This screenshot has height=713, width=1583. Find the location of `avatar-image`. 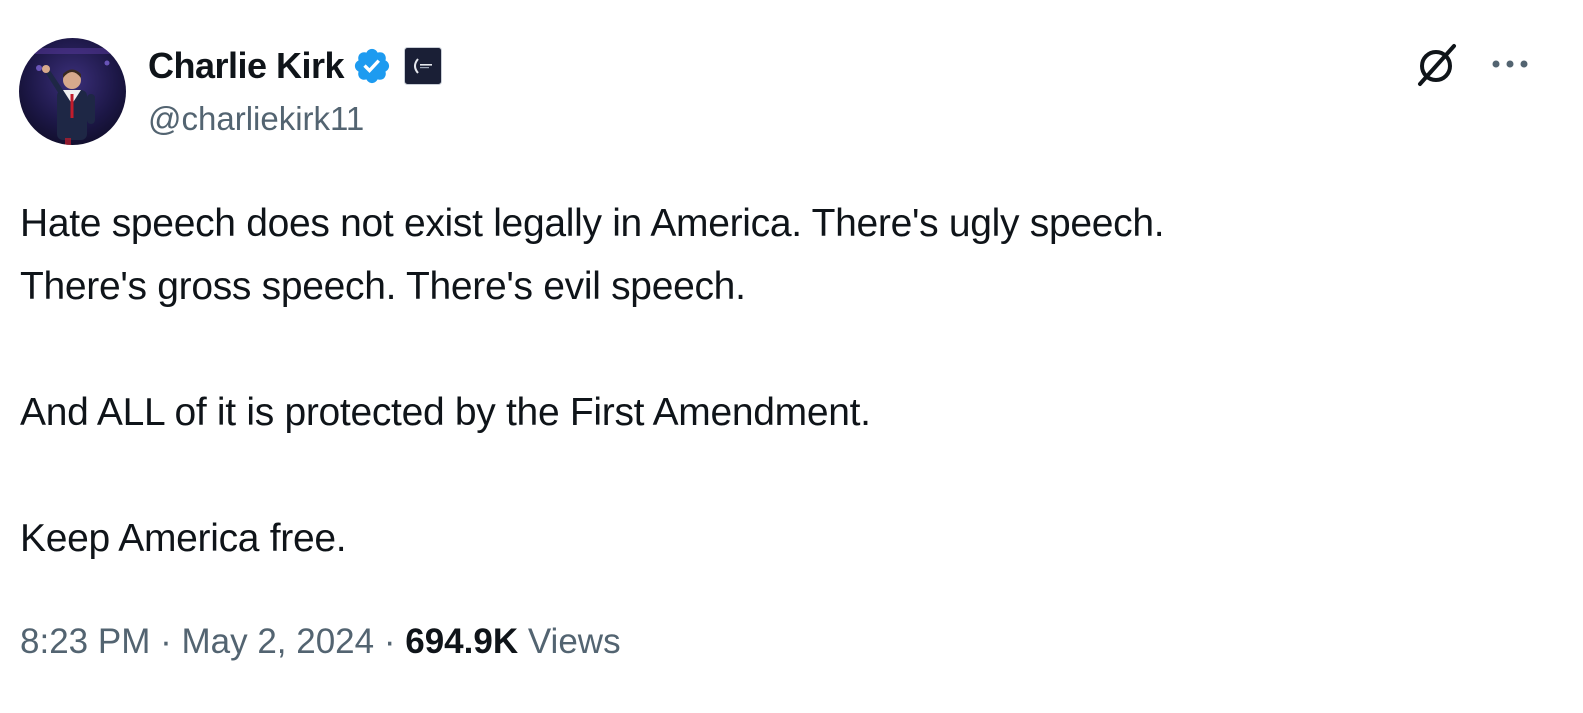

avatar-image is located at coordinates (72, 91).